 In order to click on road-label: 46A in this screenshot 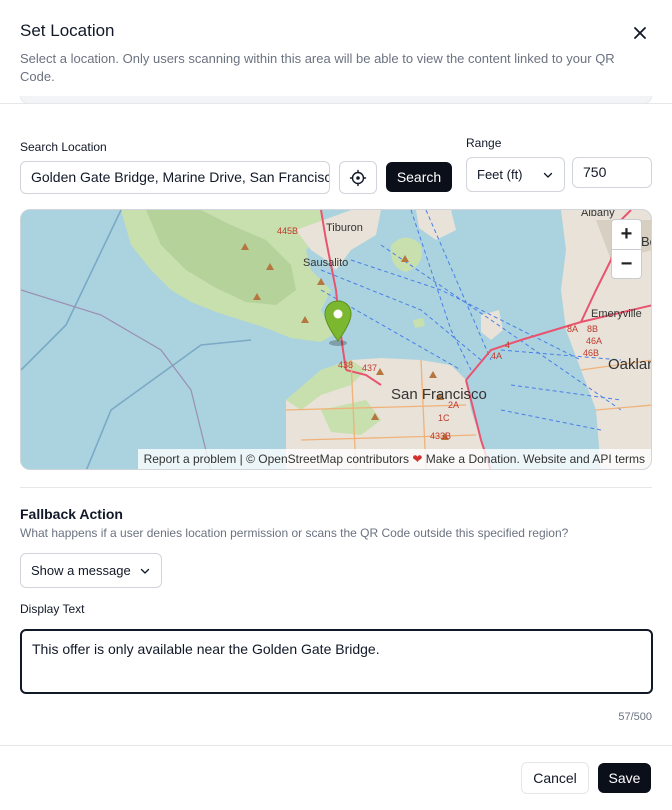, I will do `click(594, 341)`.